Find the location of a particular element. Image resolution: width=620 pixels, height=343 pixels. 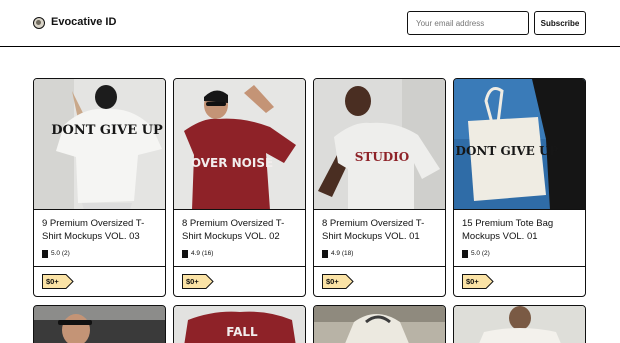

product-image: FALL is located at coordinates (239, 324).